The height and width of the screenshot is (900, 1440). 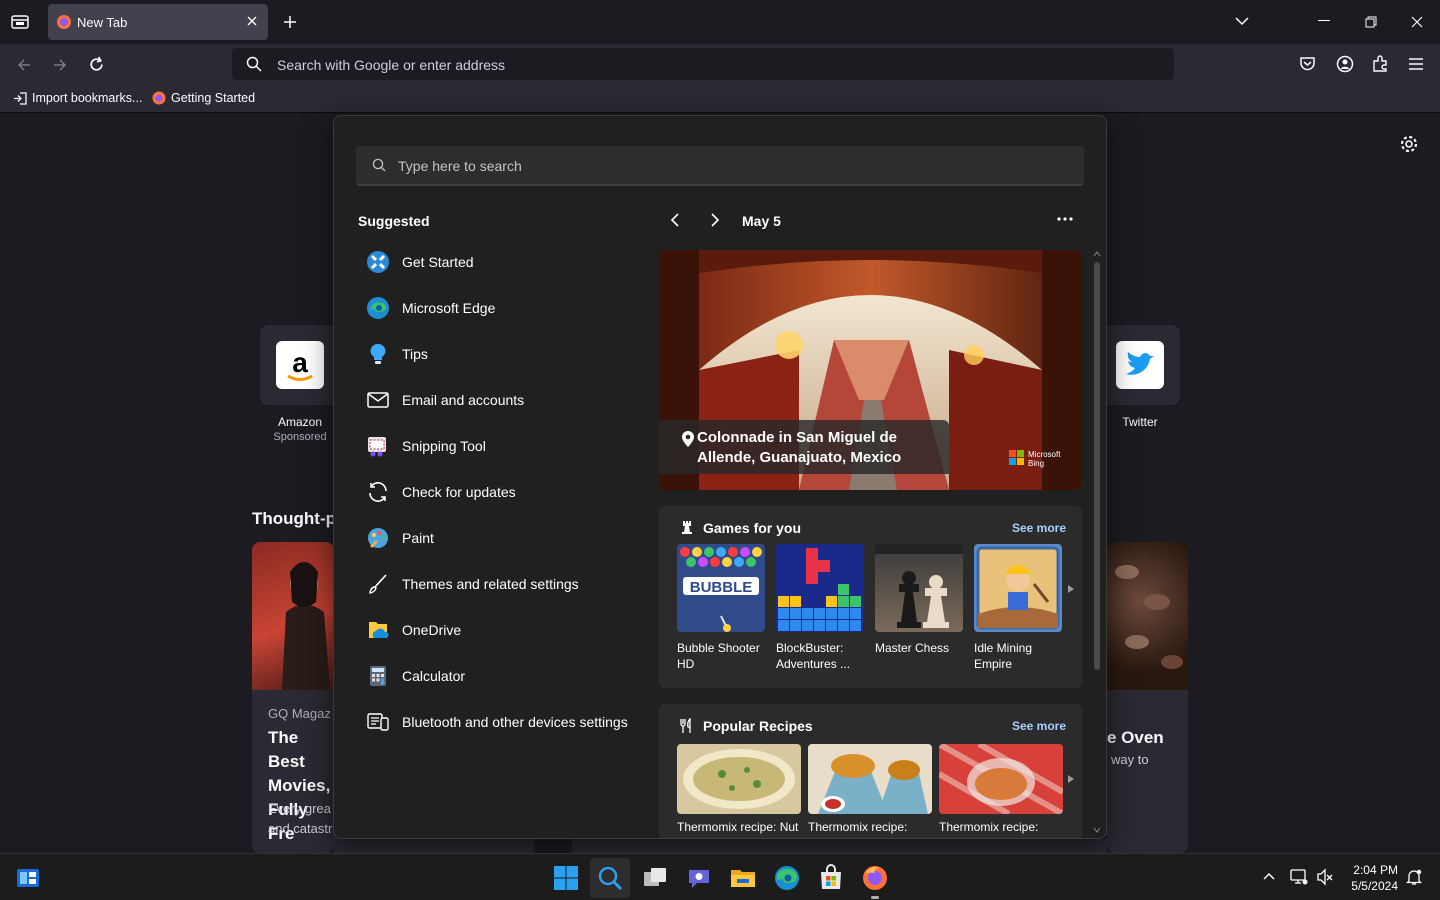 I want to click on suggested-item-themes: Themes and related settings, so click(x=501, y=584).